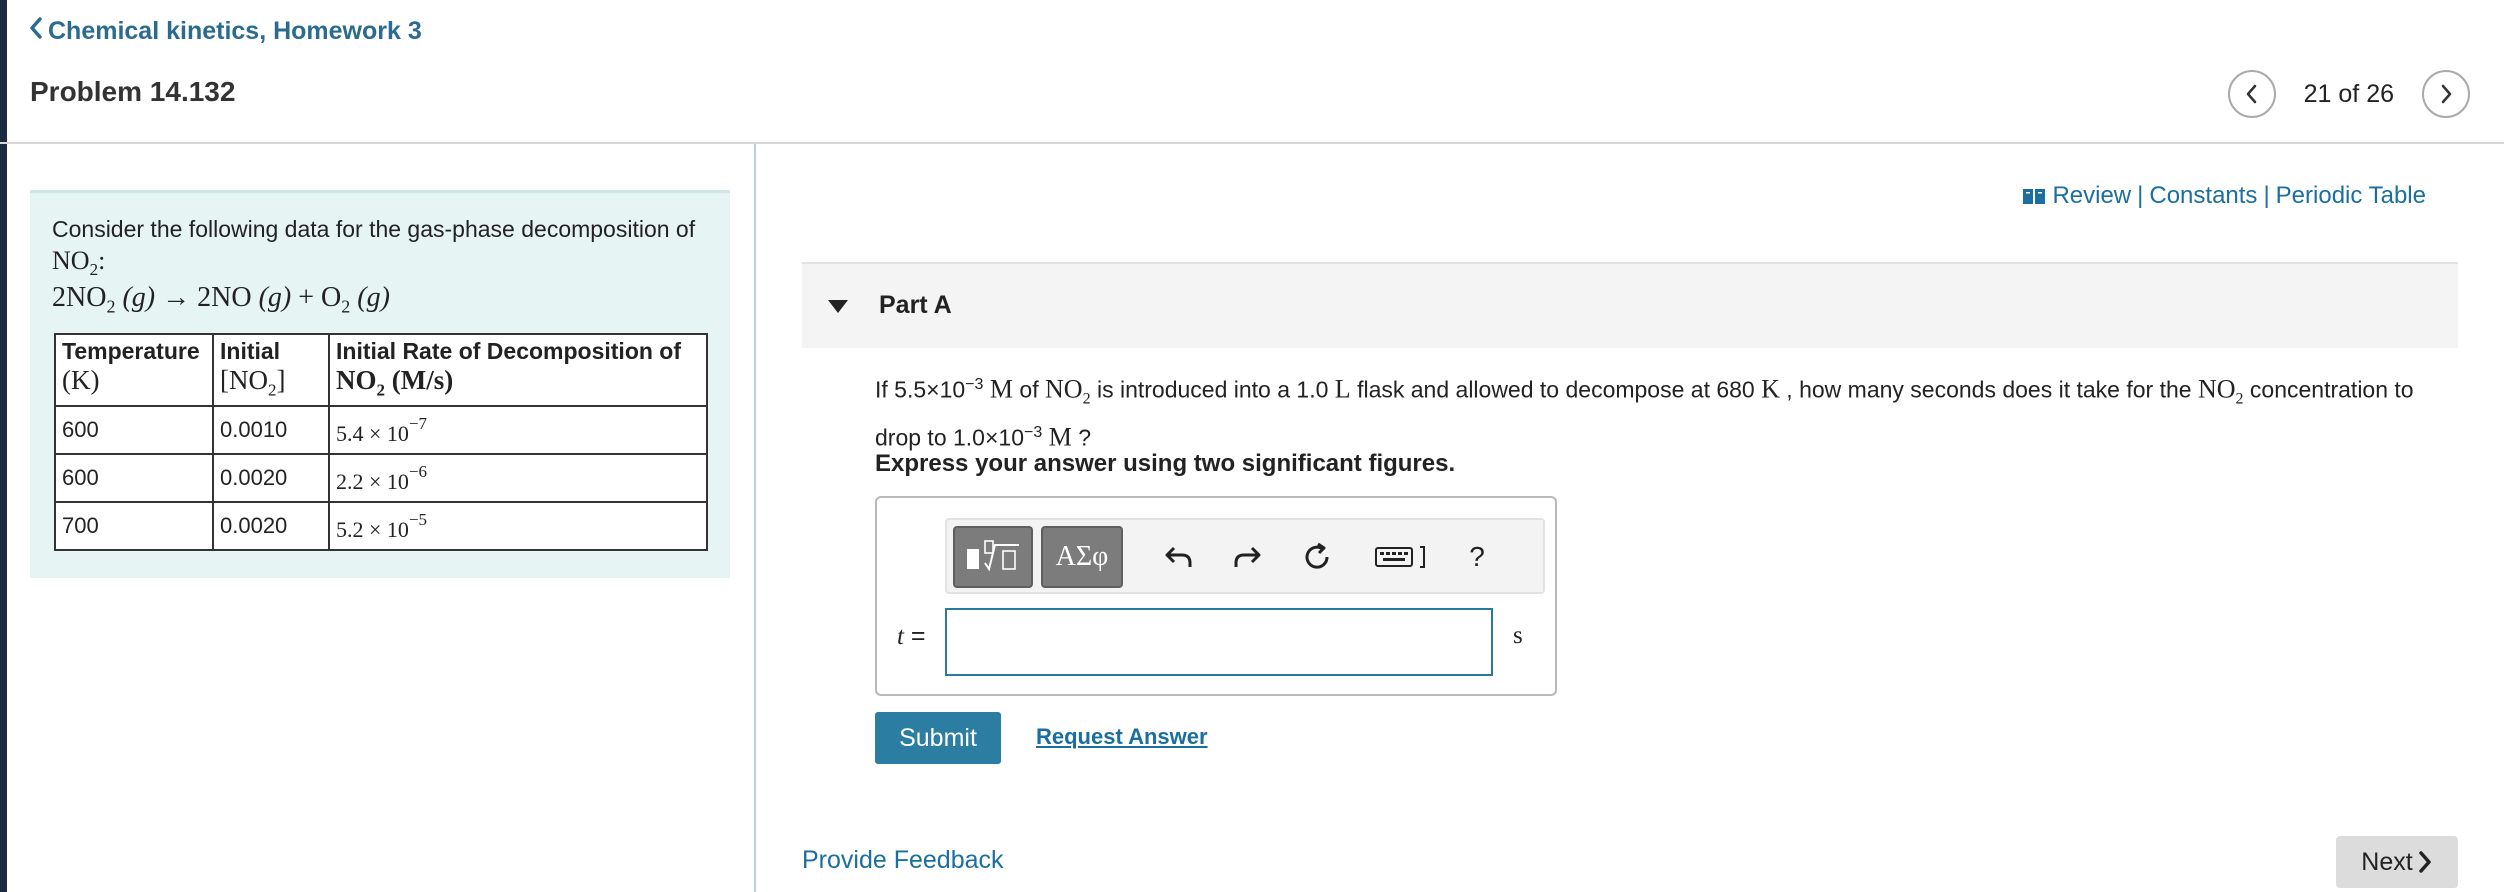  What do you see at coordinates (2091, 196) in the screenshot?
I see `review-link: Review` at bounding box center [2091, 196].